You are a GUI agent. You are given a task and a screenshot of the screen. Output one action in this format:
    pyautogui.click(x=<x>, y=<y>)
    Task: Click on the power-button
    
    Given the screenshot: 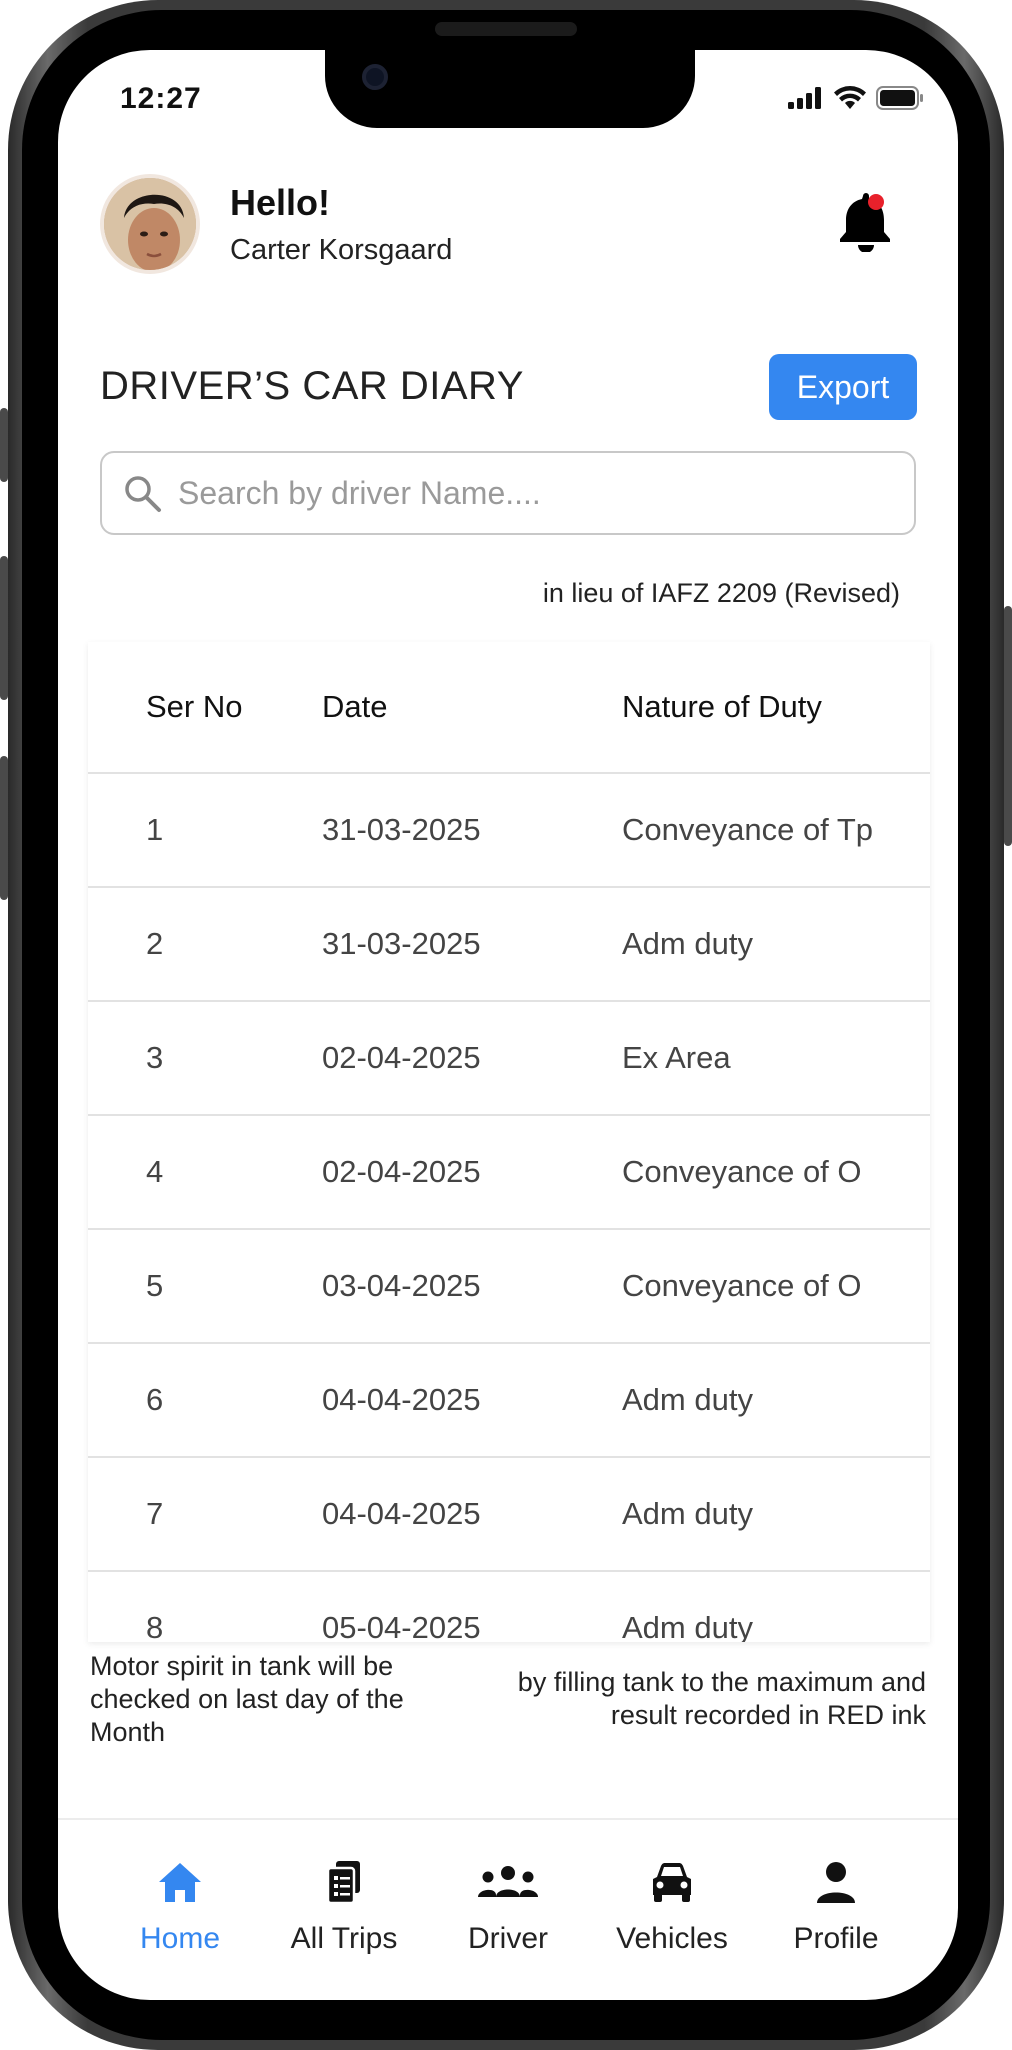 What is the action you would take?
    pyautogui.click(x=1008, y=726)
    